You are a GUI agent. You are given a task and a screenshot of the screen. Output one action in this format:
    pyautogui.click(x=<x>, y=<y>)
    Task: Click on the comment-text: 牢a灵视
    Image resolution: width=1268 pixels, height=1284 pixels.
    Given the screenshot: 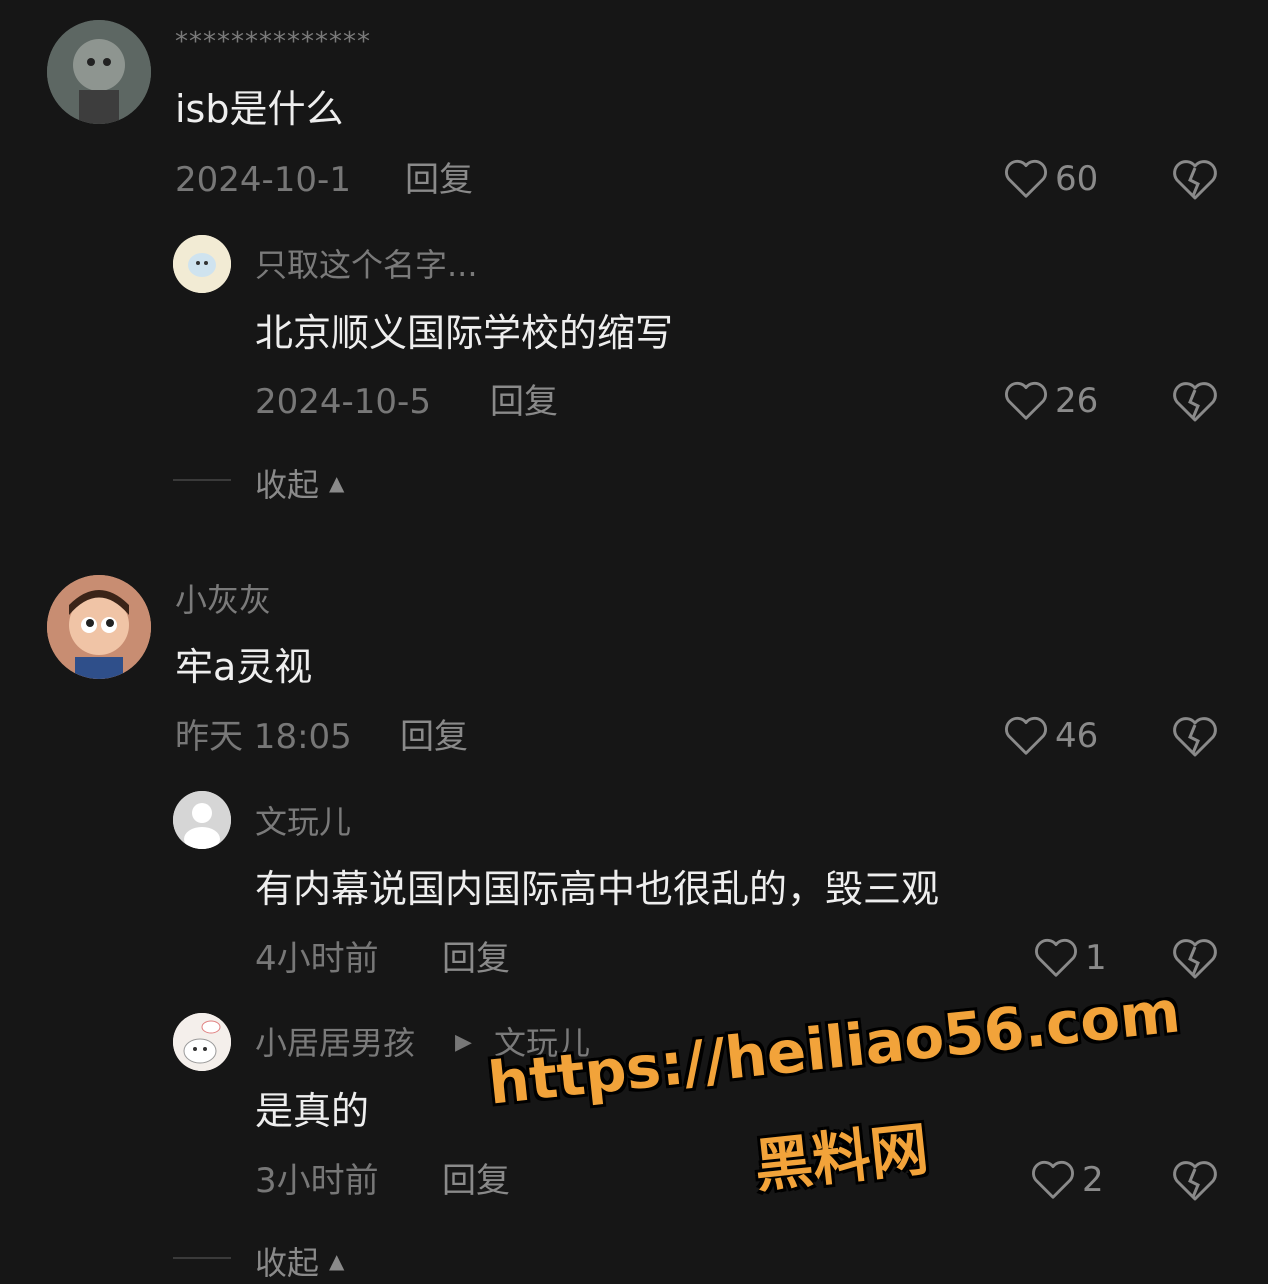 What is the action you would take?
    pyautogui.click(x=244, y=667)
    